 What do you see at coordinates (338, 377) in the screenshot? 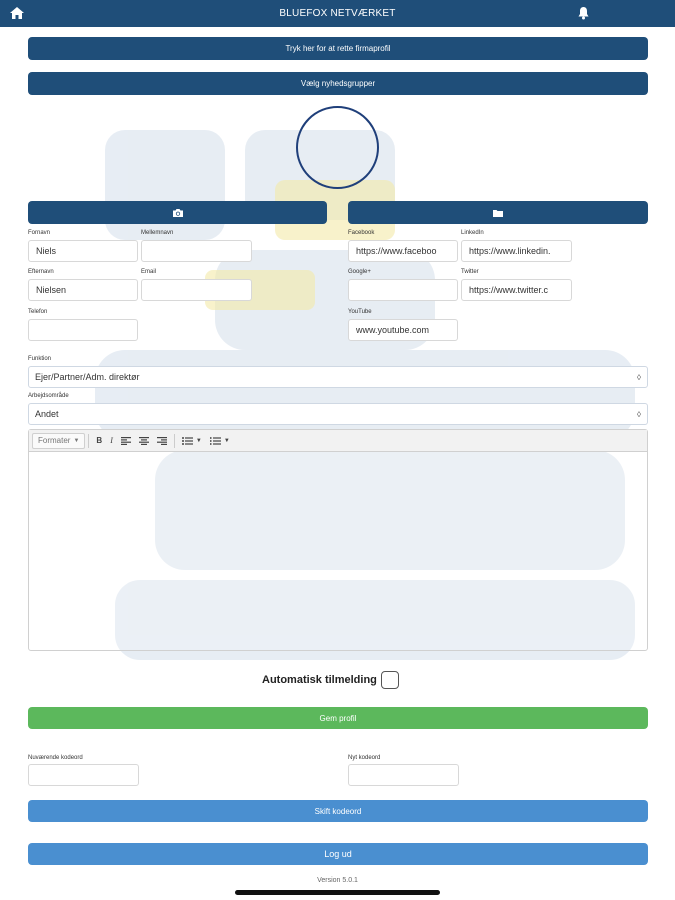
I see `funktion-select: Ejer/Partner/Adm. direktør ◊` at bounding box center [338, 377].